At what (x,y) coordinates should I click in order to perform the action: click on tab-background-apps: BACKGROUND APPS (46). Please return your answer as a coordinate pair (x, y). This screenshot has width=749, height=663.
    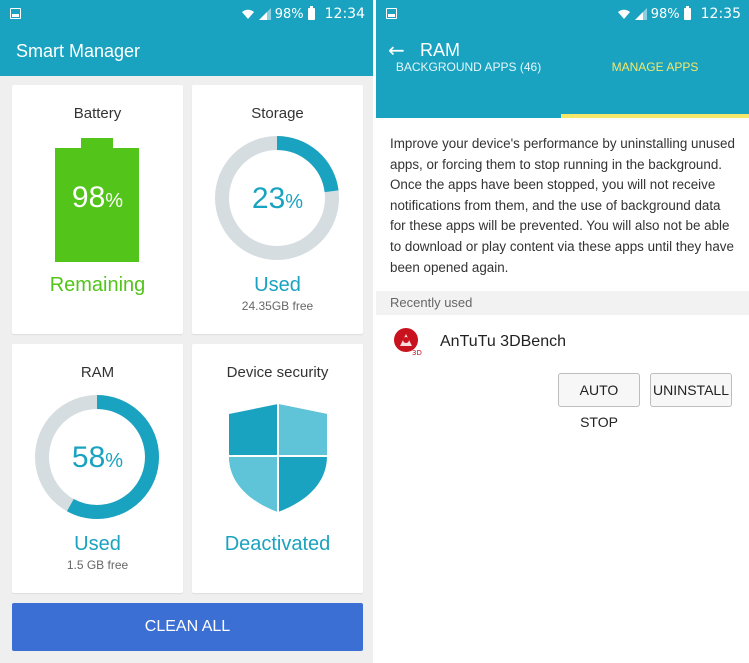
    Looking at the image, I should click on (468, 75).